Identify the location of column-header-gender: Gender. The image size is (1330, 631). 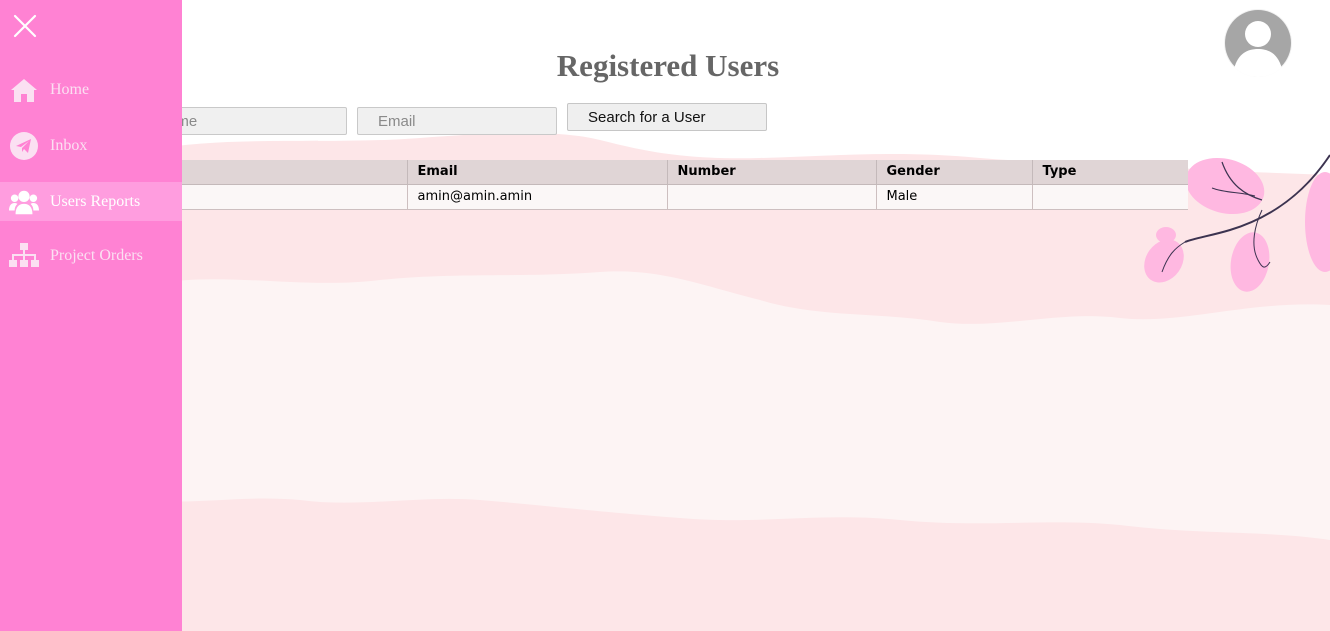
(954, 172).